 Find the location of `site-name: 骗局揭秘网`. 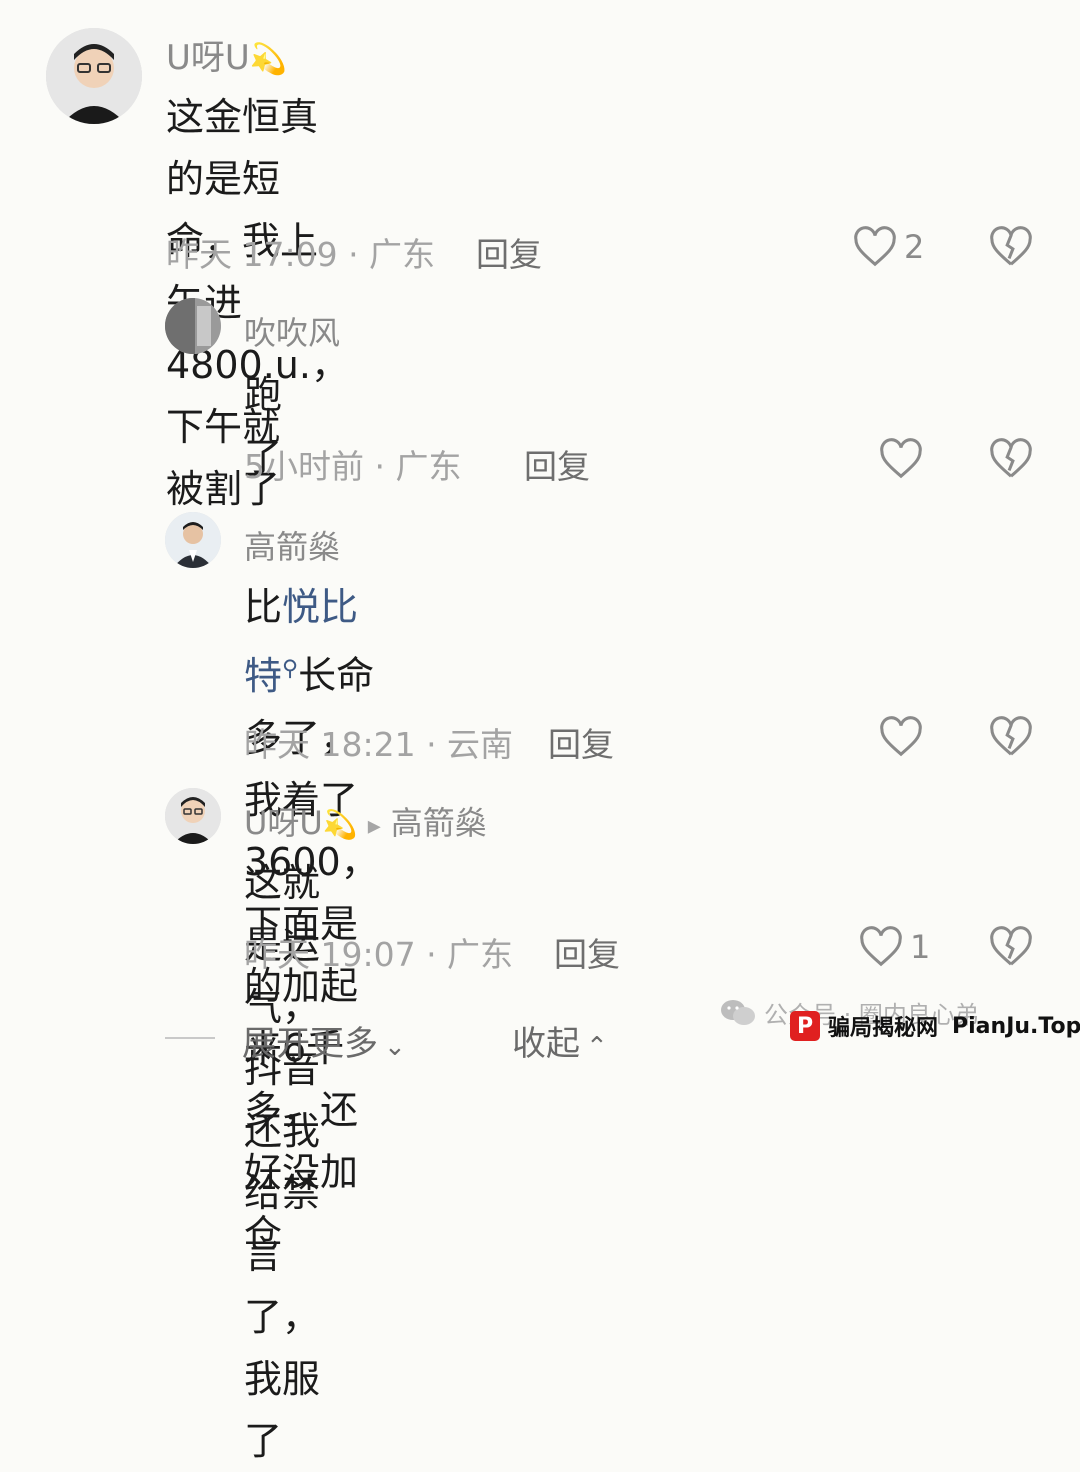

site-name: 骗局揭秘网 is located at coordinates (883, 1028).